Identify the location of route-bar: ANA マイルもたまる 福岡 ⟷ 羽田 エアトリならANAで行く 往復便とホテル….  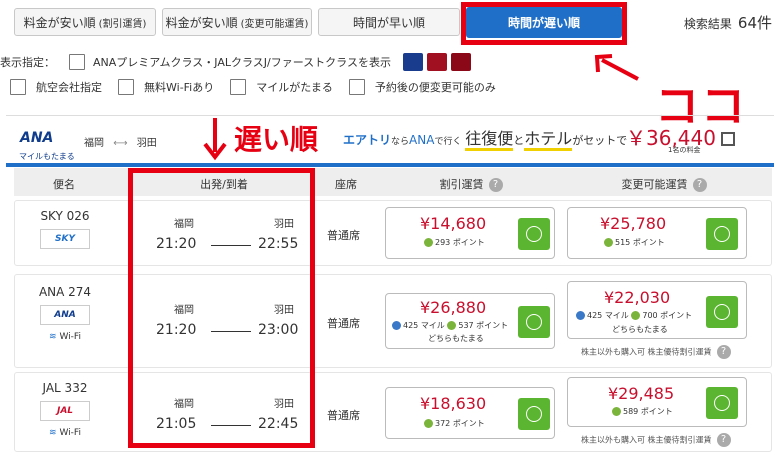
(390, 140).